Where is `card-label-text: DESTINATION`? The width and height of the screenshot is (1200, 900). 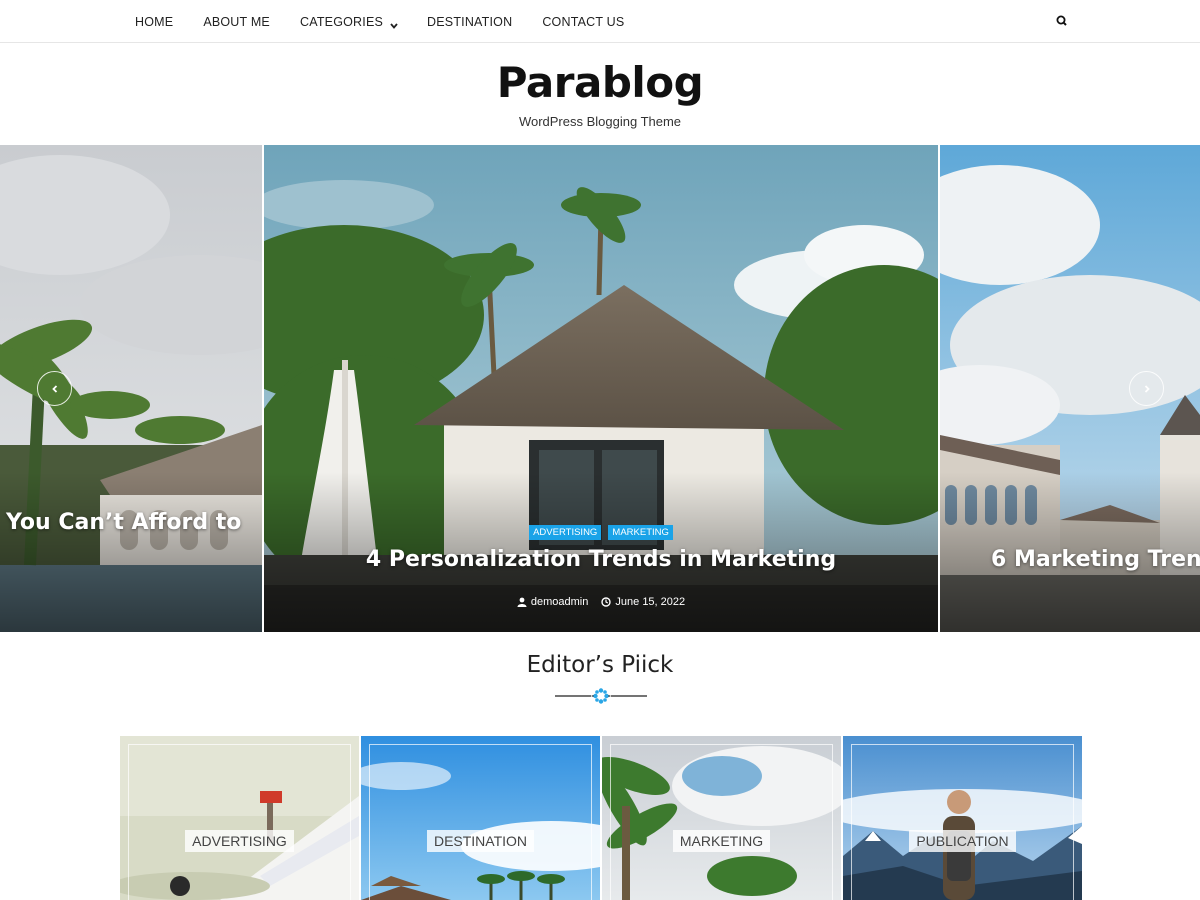 card-label-text: DESTINATION is located at coordinates (480, 841).